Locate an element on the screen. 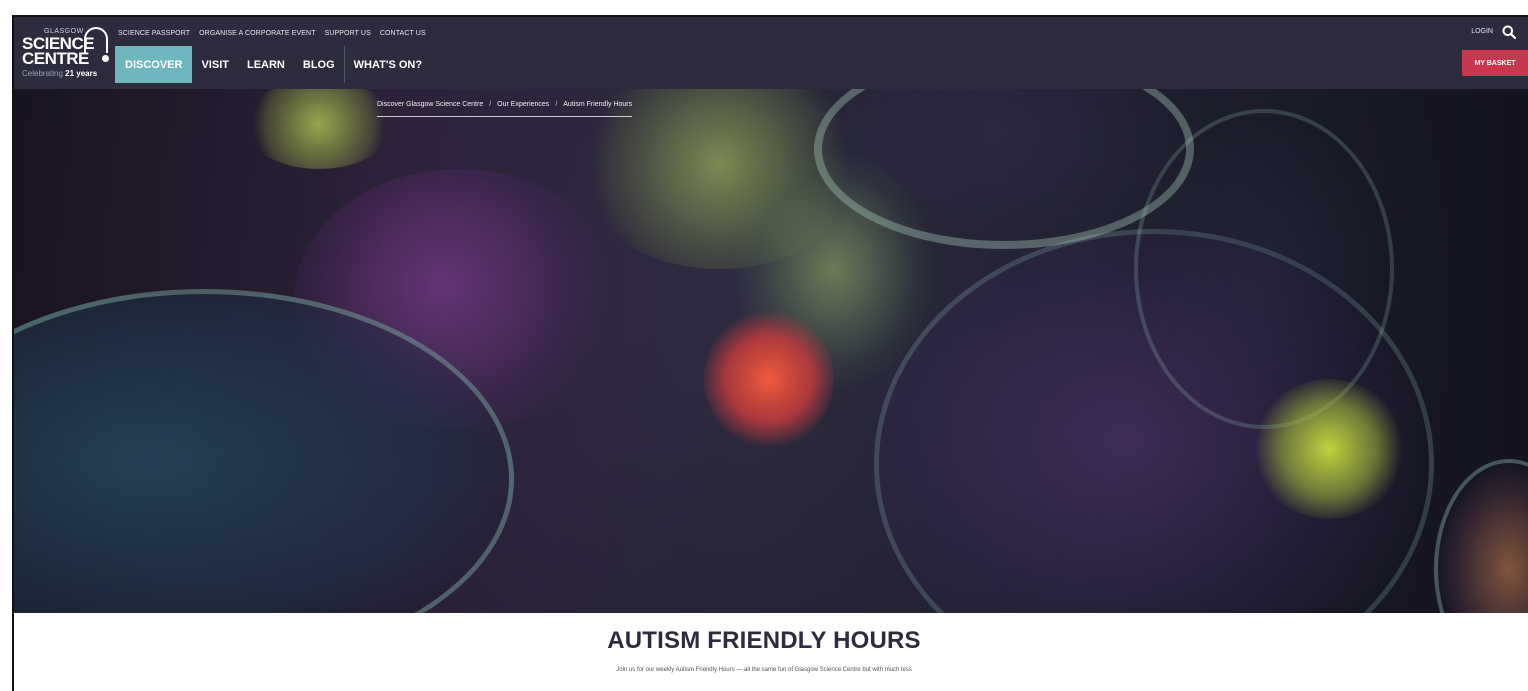  nav-tab-discover: DISCOVER is located at coordinates (154, 64).